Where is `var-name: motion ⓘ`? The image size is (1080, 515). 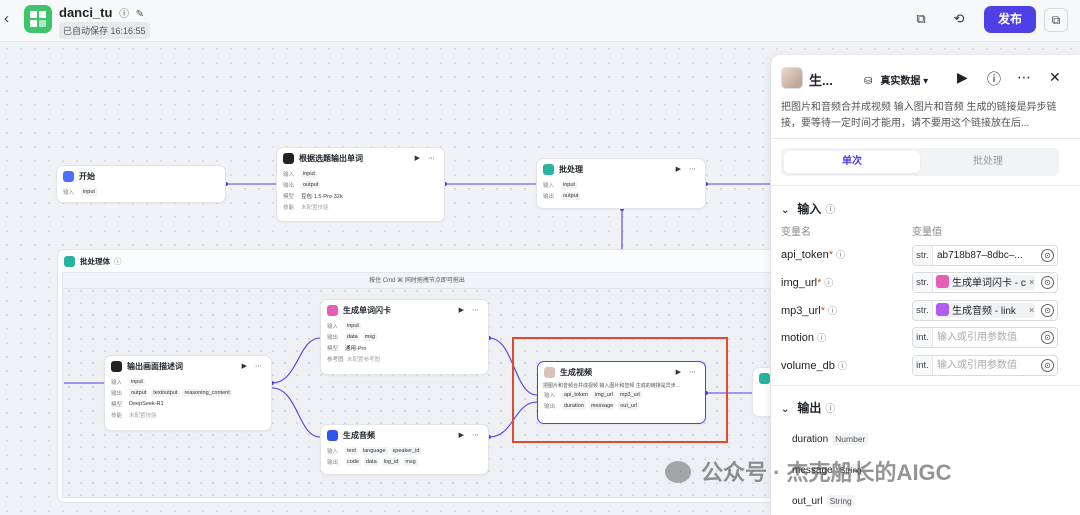
var-name: motion ⓘ is located at coordinates (803, 337).